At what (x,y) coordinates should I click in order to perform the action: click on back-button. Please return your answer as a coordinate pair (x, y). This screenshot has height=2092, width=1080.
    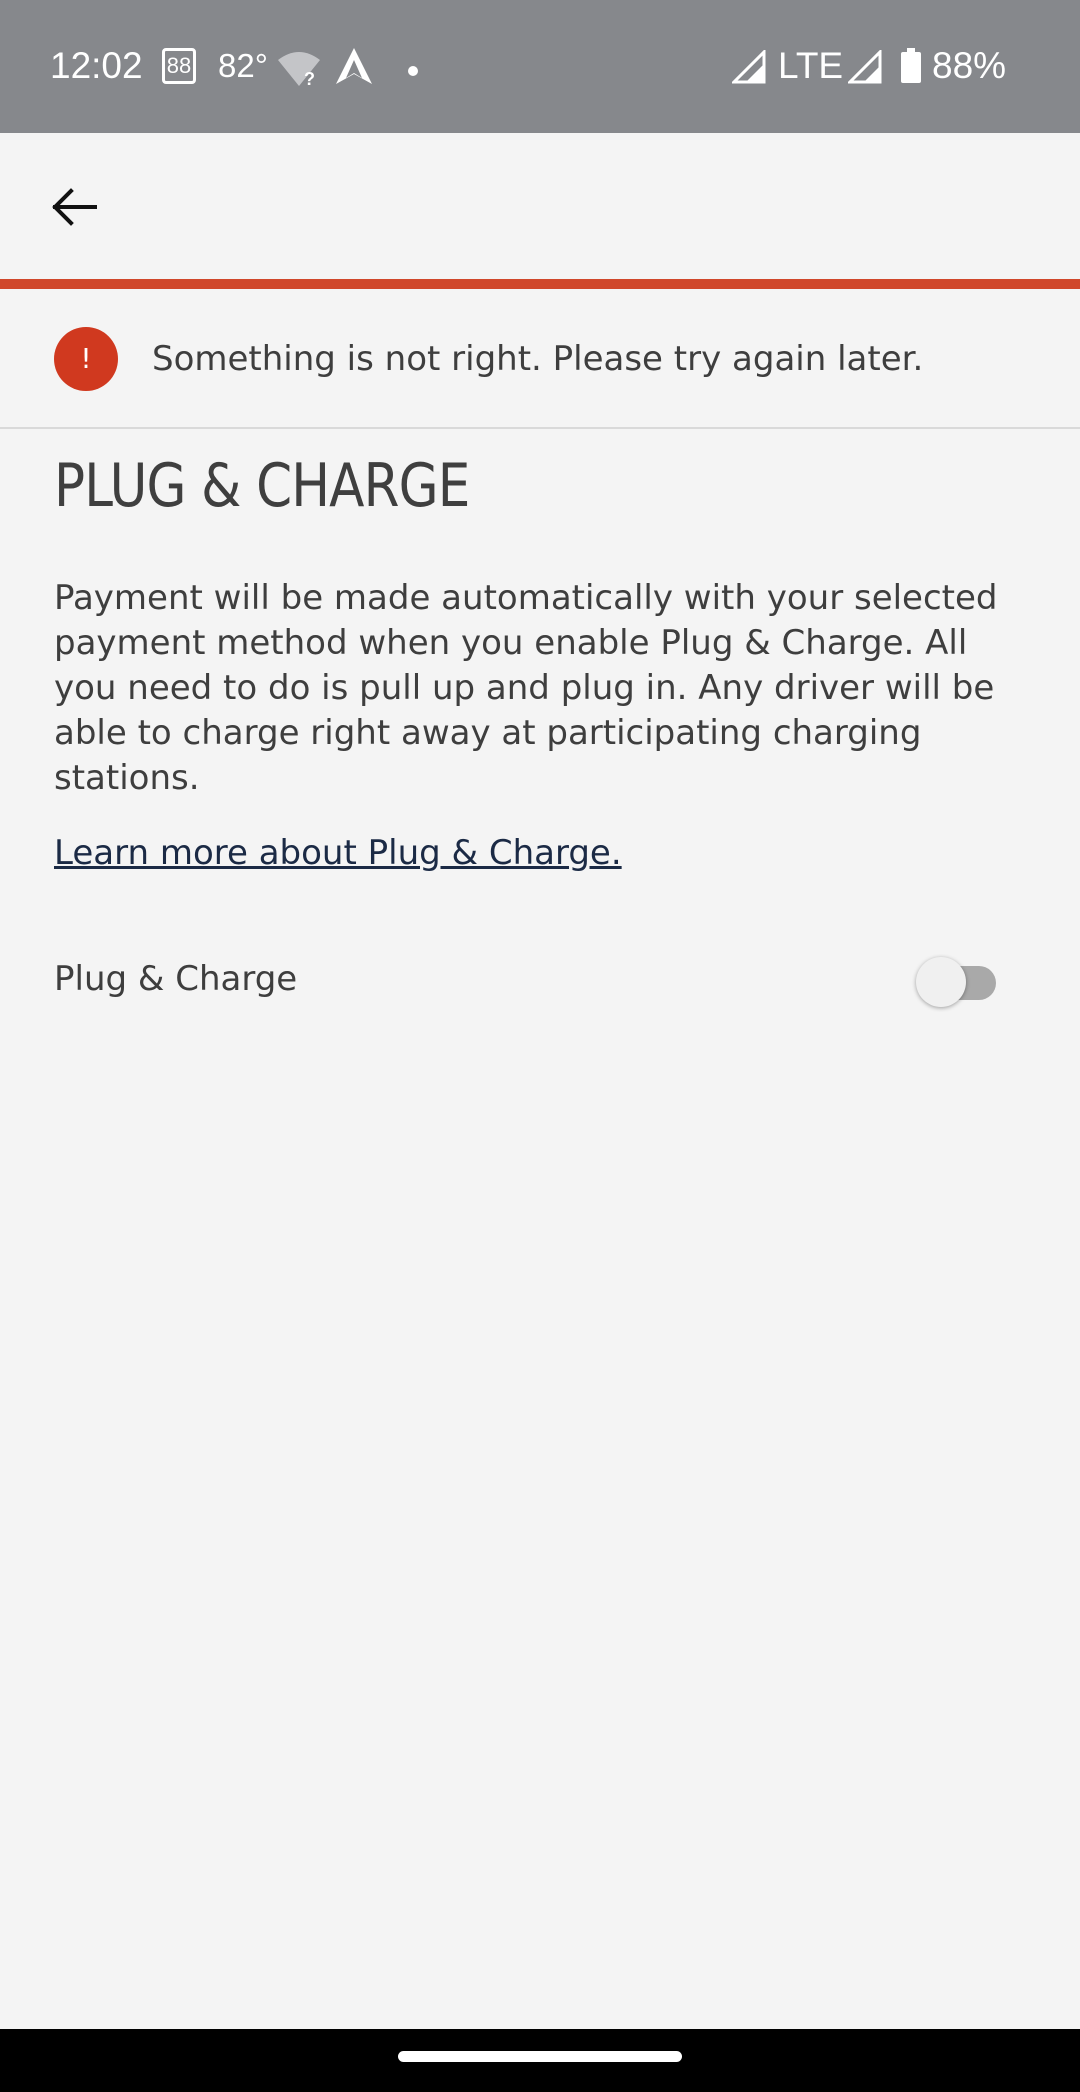
    Looking at the image, I should click on (74, 209).